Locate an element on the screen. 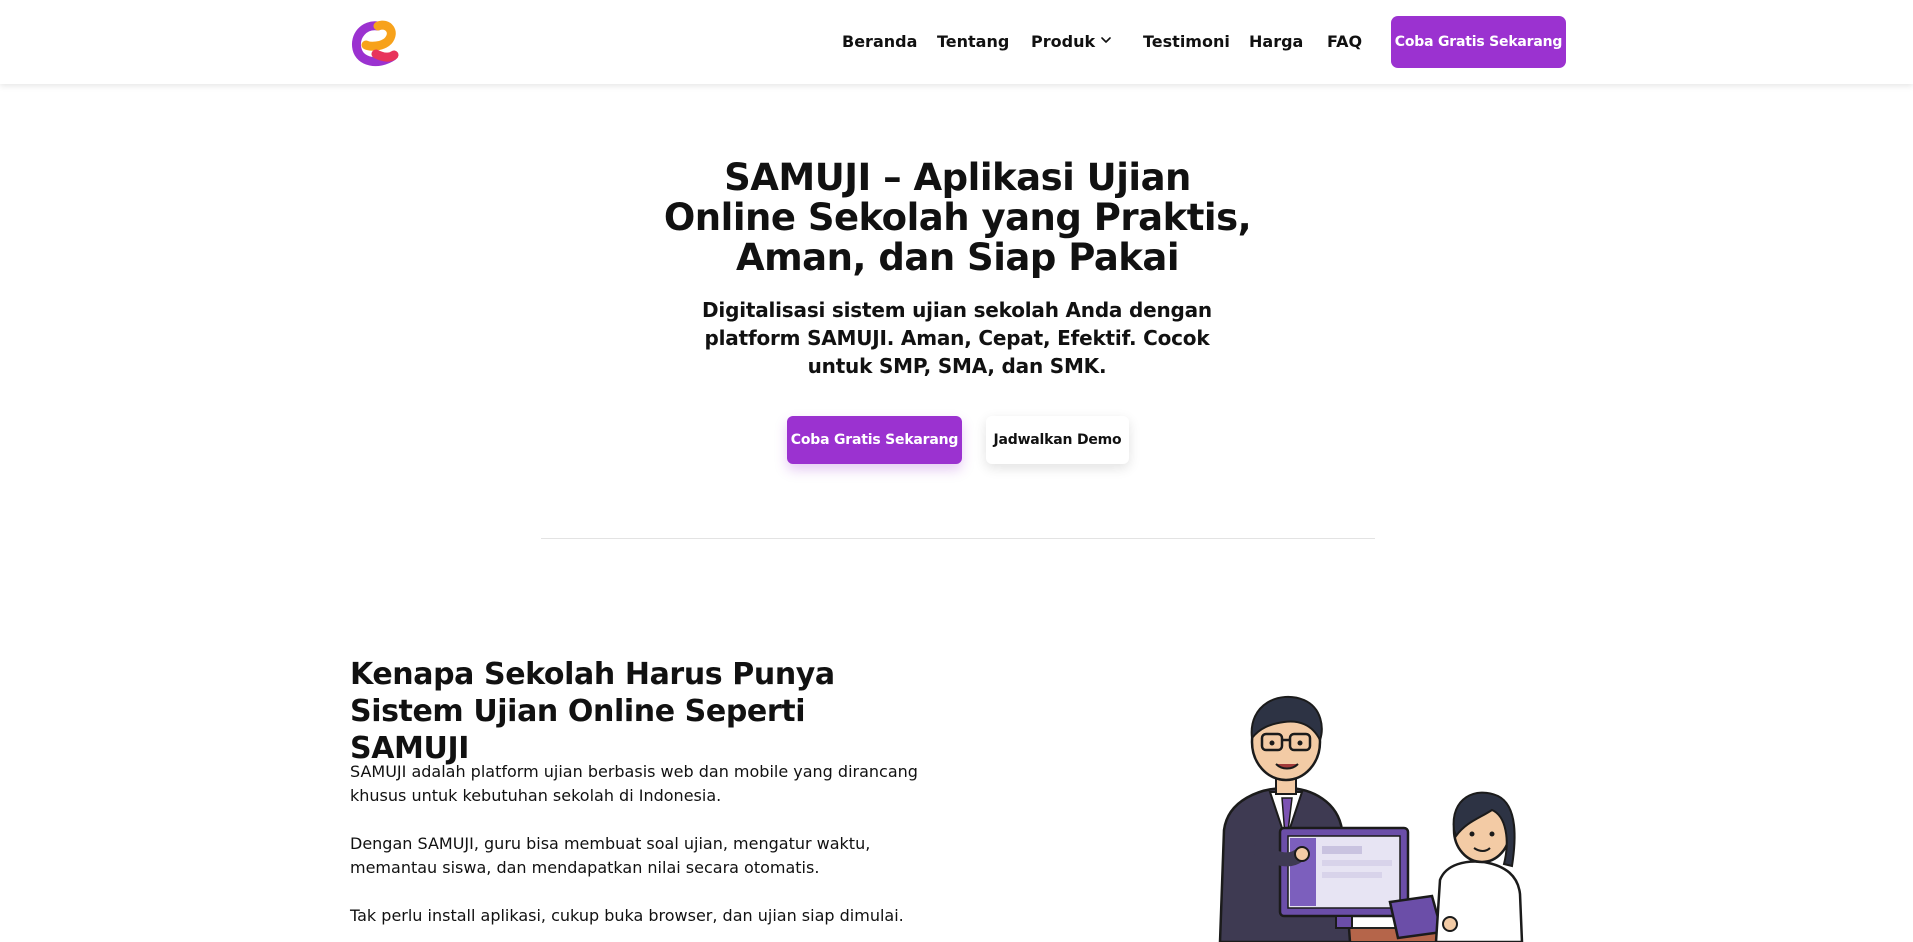 This screenshot has height=942, width=1913. chevron-down-icon is located at coordinates (1106, 40).